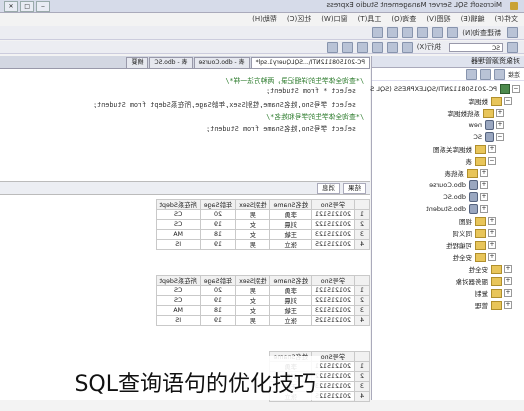 The image size is (524, 411). Describe the element at coordinates (328, 188) in the screenshot. I see `tab-messages: 消息` at that location.